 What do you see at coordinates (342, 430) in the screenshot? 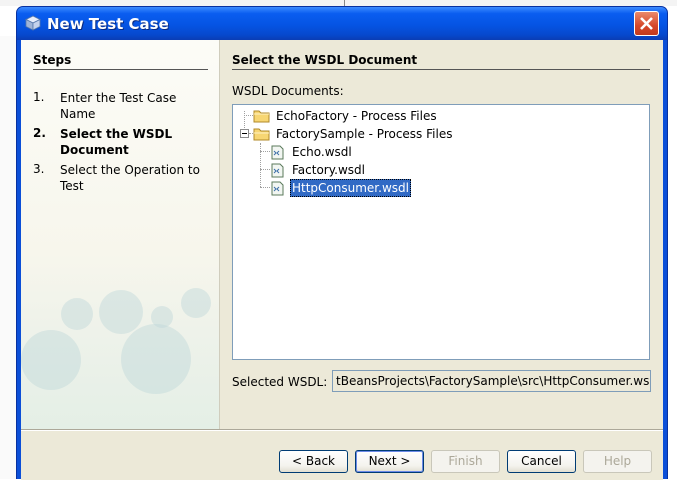
I see `button-bar-divider-highlight` at bounding box center [342, 430].